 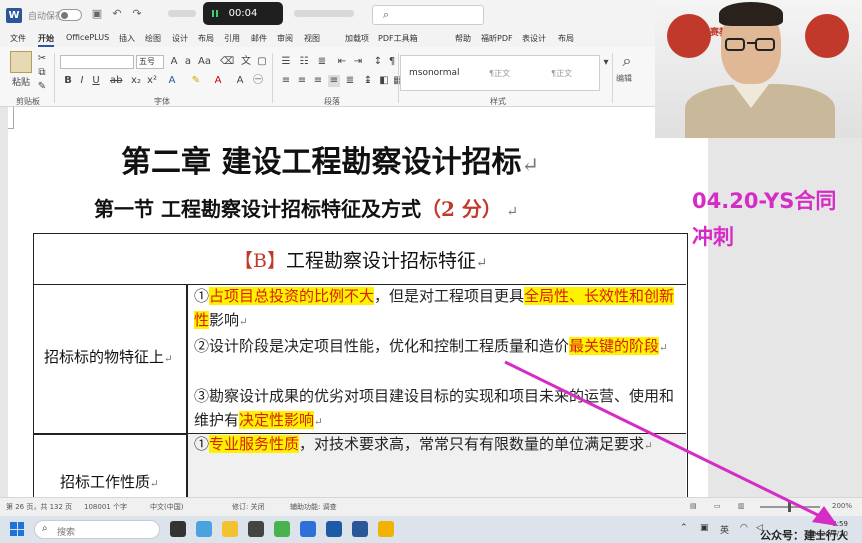 I want to click on strikethrough-icon: ab, so click(x=116, y=81).